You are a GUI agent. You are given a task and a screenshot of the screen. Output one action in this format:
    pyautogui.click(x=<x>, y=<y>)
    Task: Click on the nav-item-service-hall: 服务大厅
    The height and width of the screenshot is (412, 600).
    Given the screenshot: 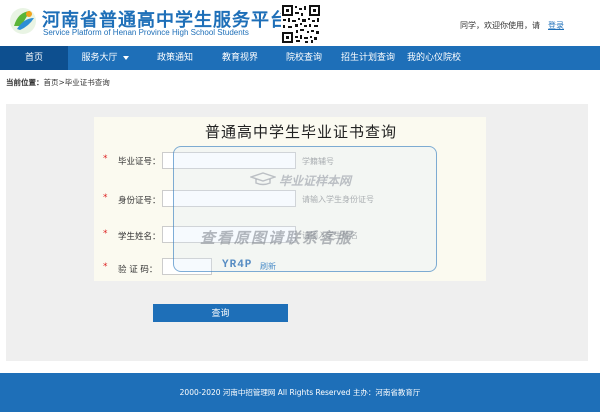 What is the action you would take?
    pyautogui.click(x=105, y=58)
    